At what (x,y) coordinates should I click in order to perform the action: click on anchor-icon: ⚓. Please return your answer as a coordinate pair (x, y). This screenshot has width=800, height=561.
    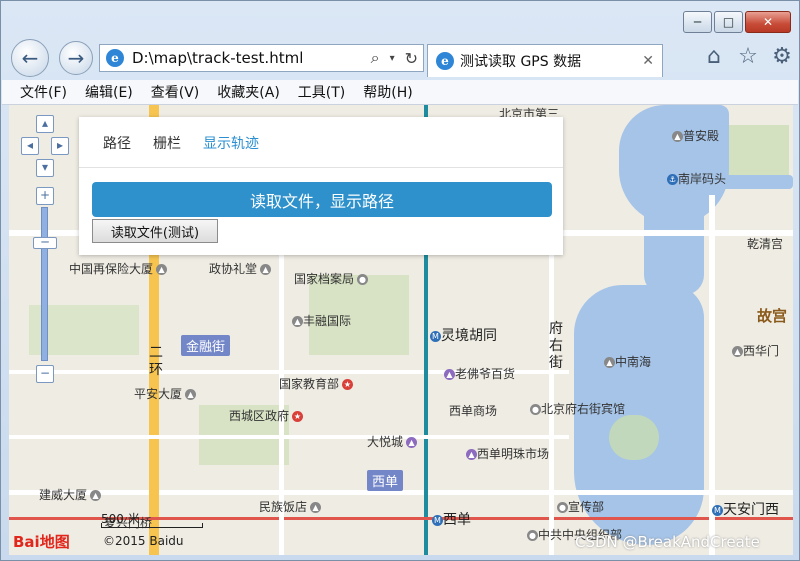
    Looking at the image, I should click on (672, 179).